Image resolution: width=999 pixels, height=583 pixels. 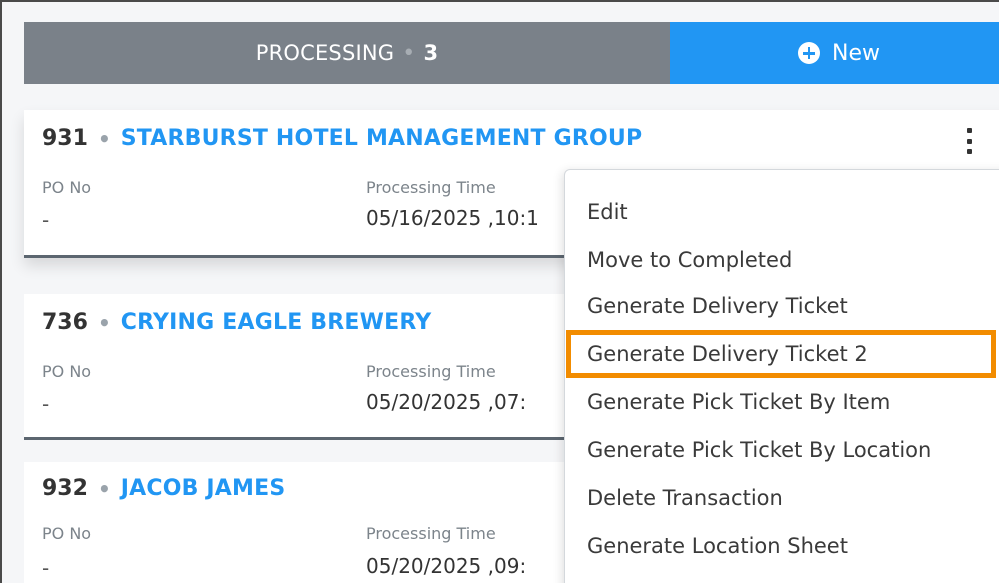 I want to click on menu-item-delete-transaction: Delete Transaction, so click(x=685, y=498).